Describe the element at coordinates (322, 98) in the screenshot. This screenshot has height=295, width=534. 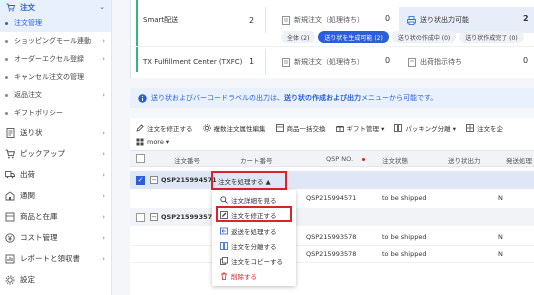
I see `banner-link: 送り状の作成および出力` at that location.